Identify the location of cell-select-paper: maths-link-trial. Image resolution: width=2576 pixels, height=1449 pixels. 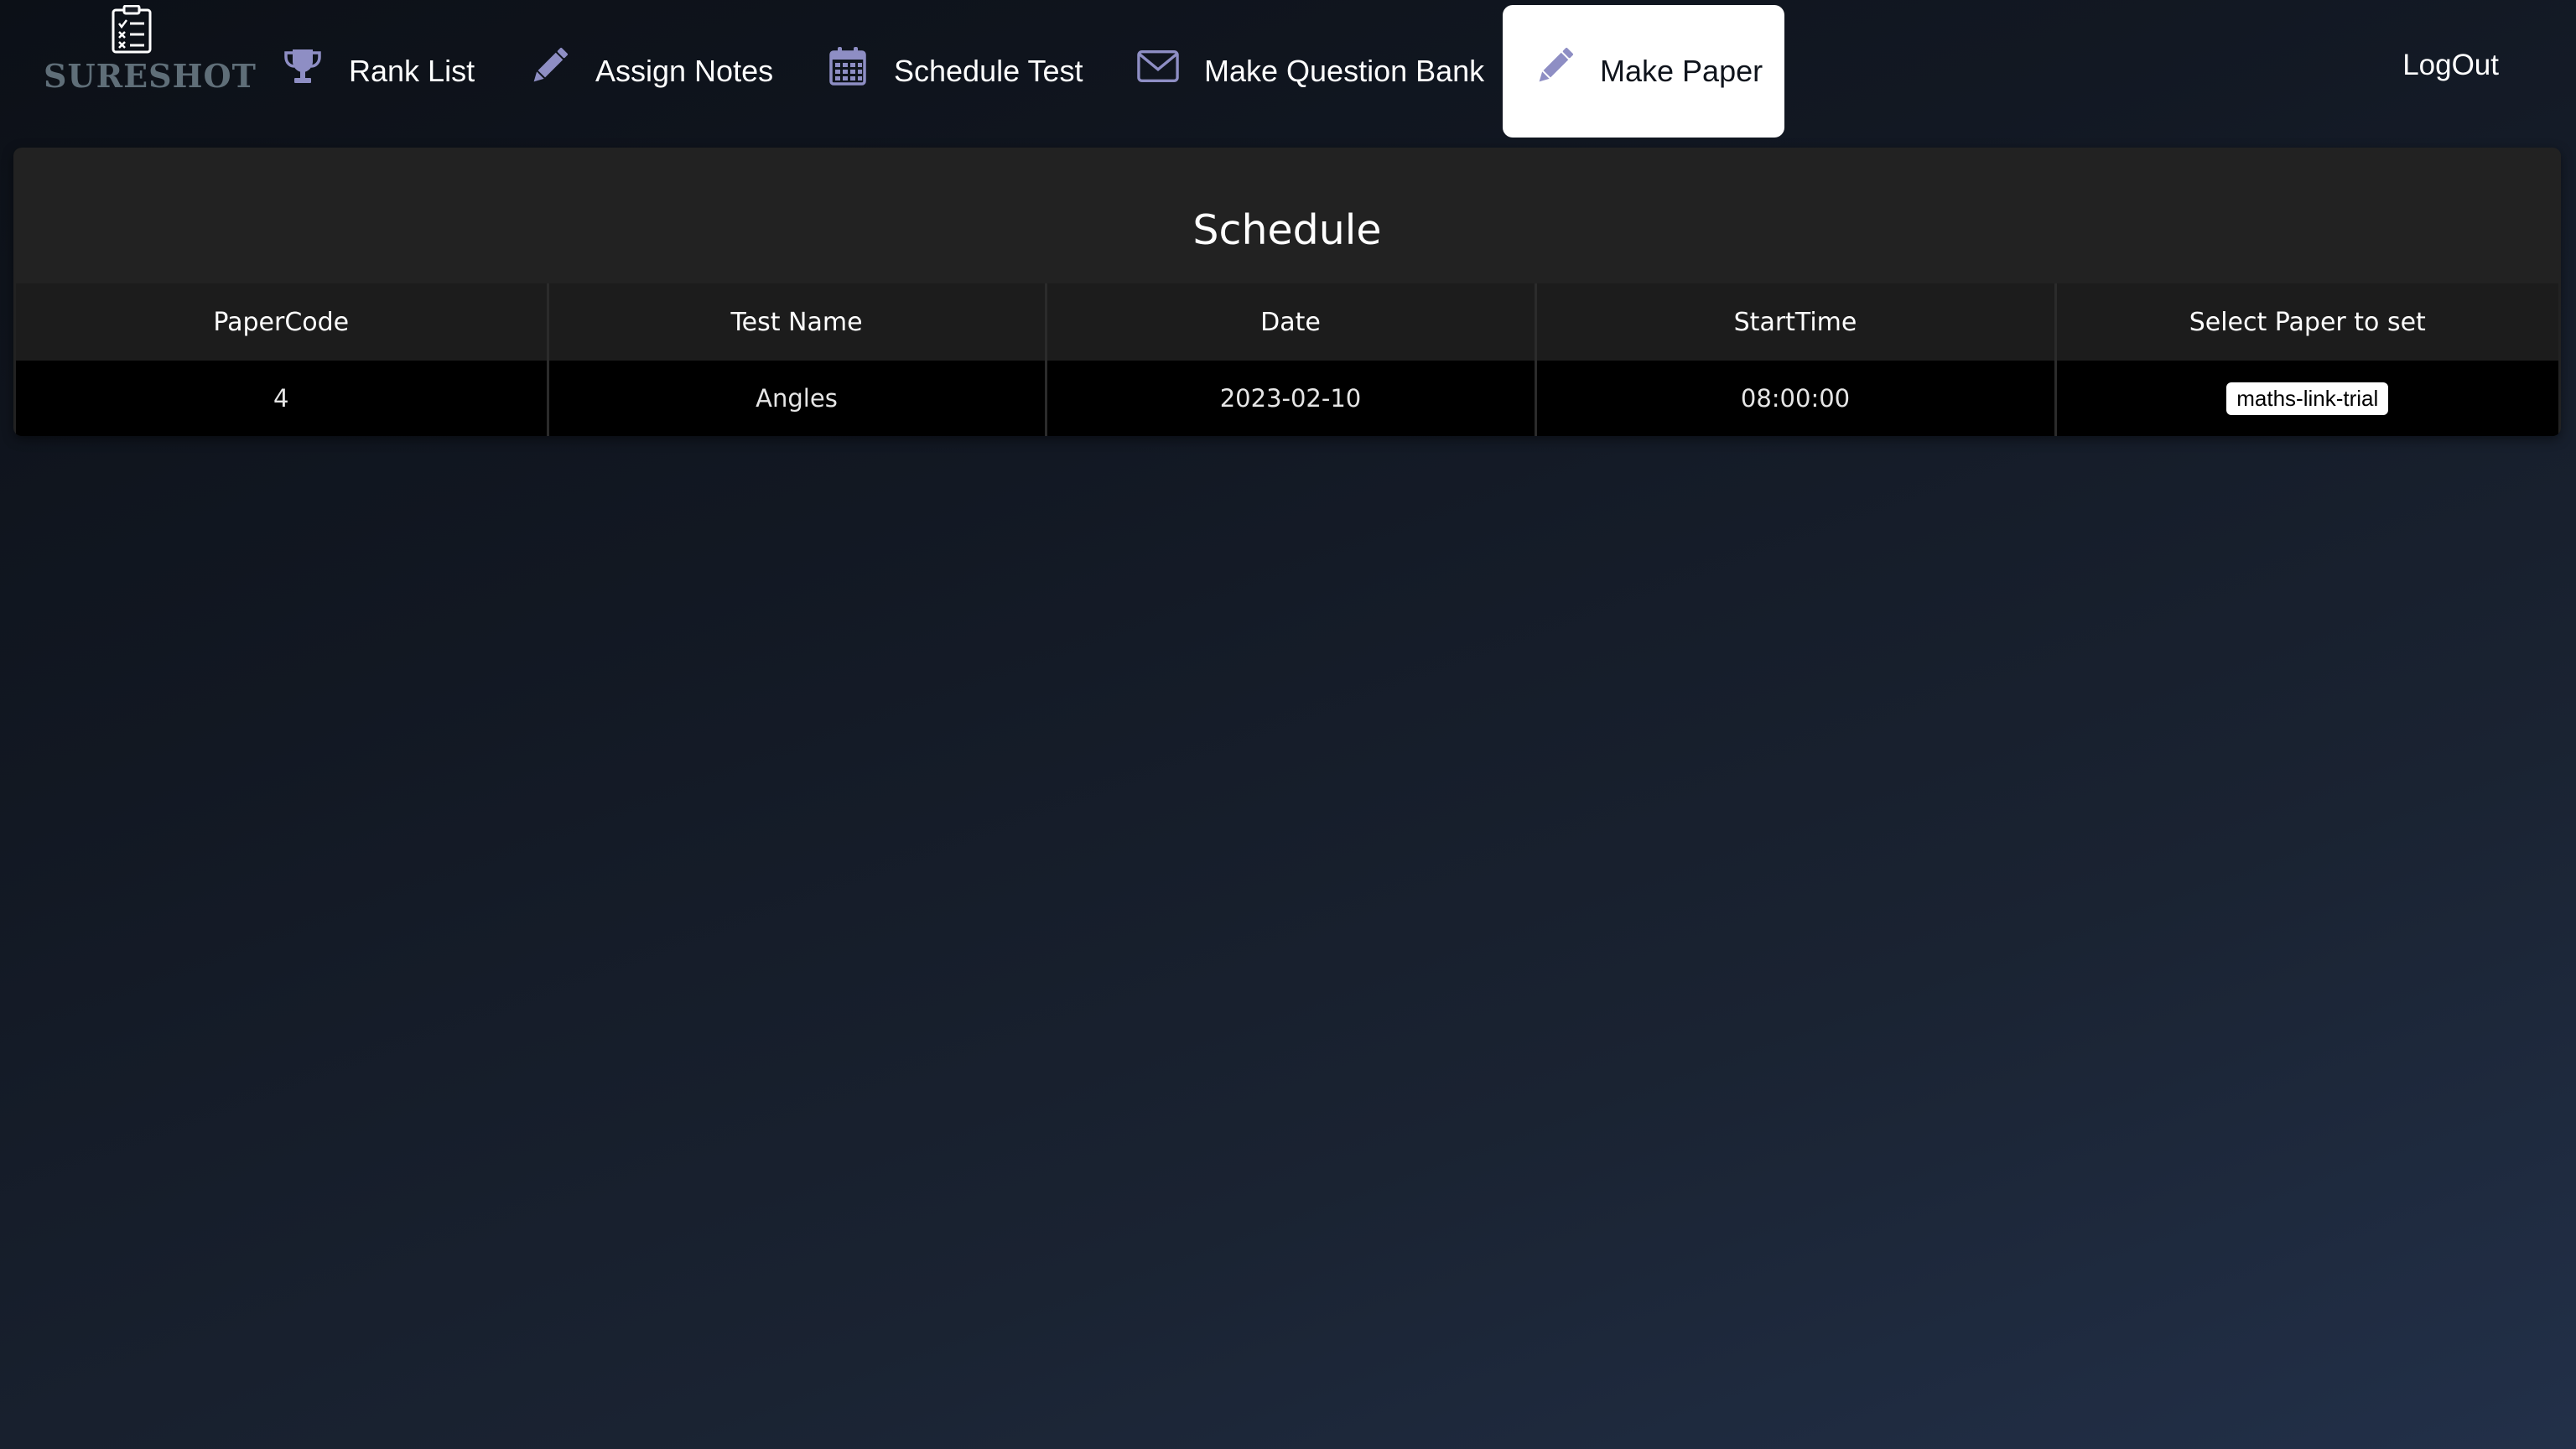
(2306, 398).